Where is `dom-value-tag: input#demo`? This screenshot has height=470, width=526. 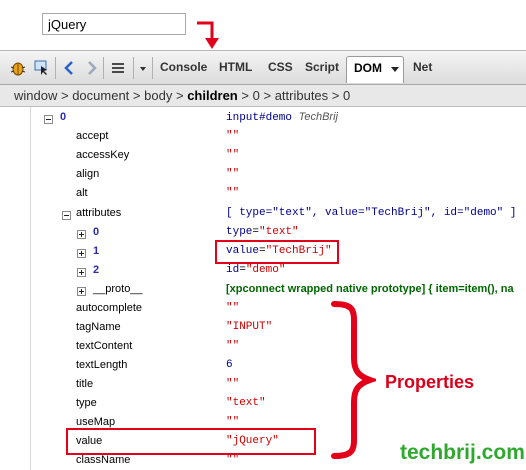 dom-value-tag: input#demo is located at coordinates (259, 118).